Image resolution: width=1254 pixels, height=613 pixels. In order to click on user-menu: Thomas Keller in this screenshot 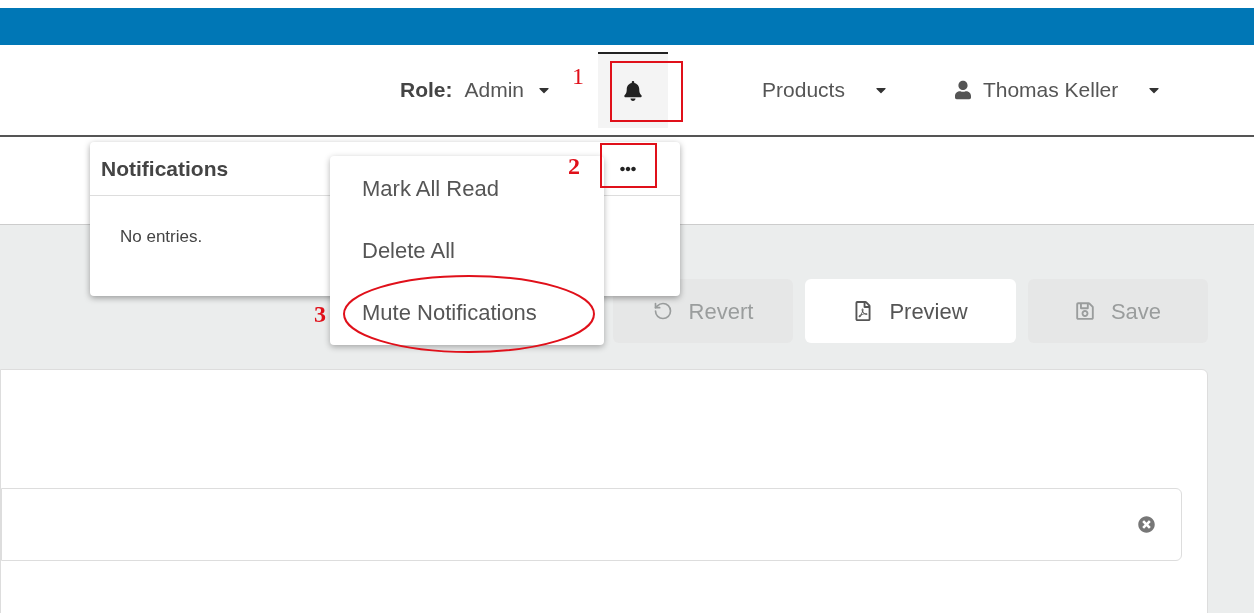, I will do `click(1072, 90)`.